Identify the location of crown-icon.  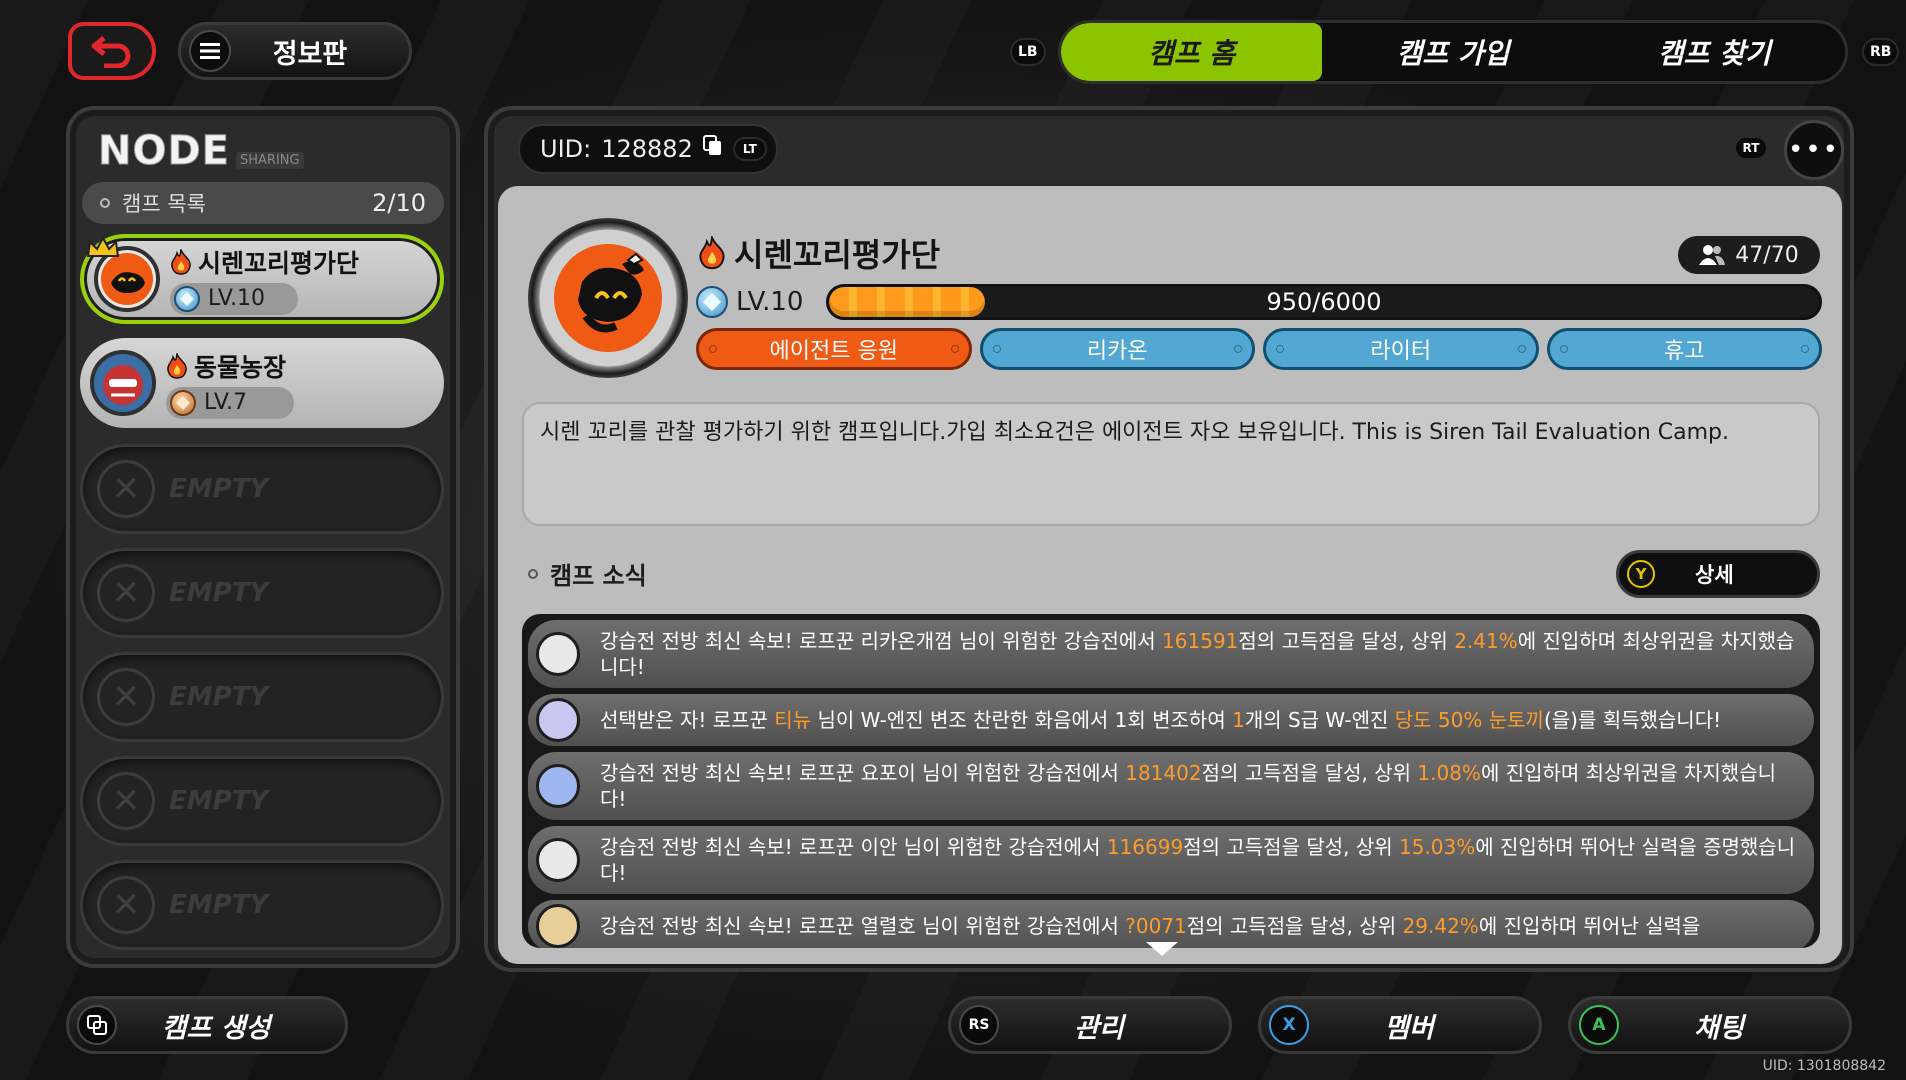
(103, 246).